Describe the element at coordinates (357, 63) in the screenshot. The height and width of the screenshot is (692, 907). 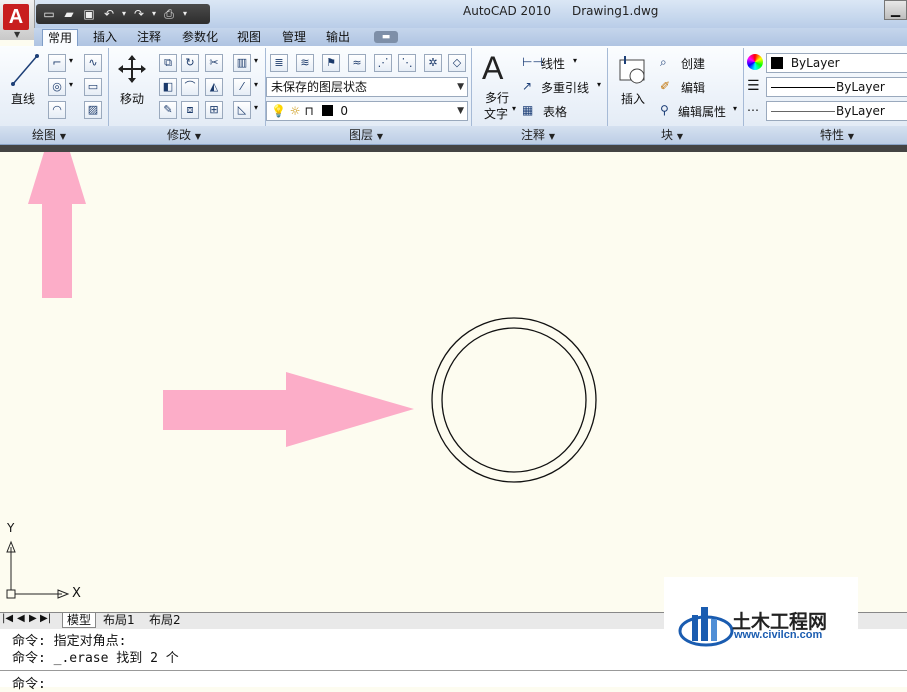
I see `layer-previous-icon: ≈` at that location.